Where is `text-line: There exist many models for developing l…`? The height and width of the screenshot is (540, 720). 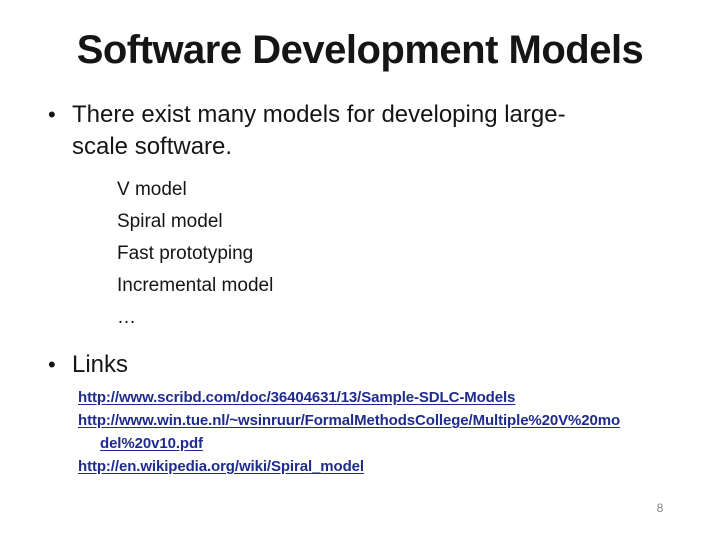 text-line: There exist many models for developing l… is located at coordinates (319, 114).